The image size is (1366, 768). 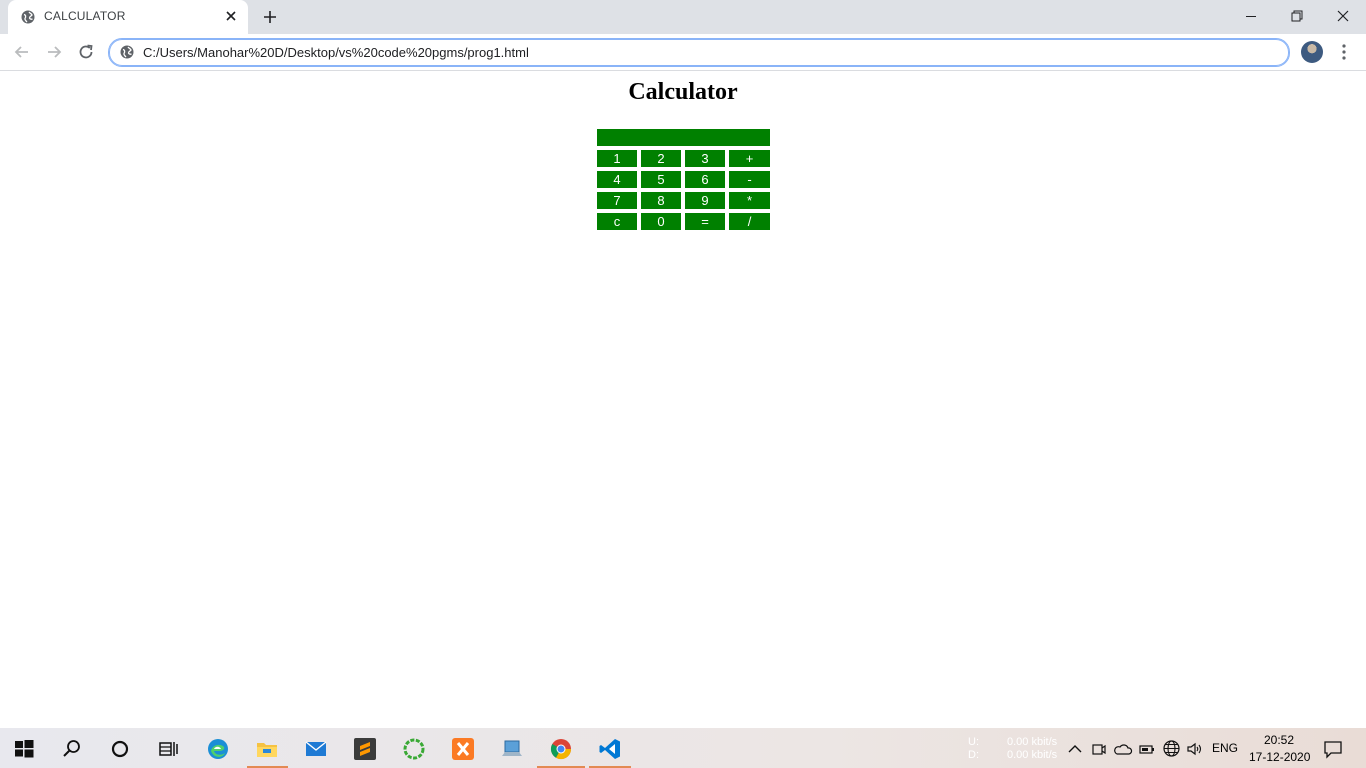 I want to click on edge-icon, so click(x=218, y=749).